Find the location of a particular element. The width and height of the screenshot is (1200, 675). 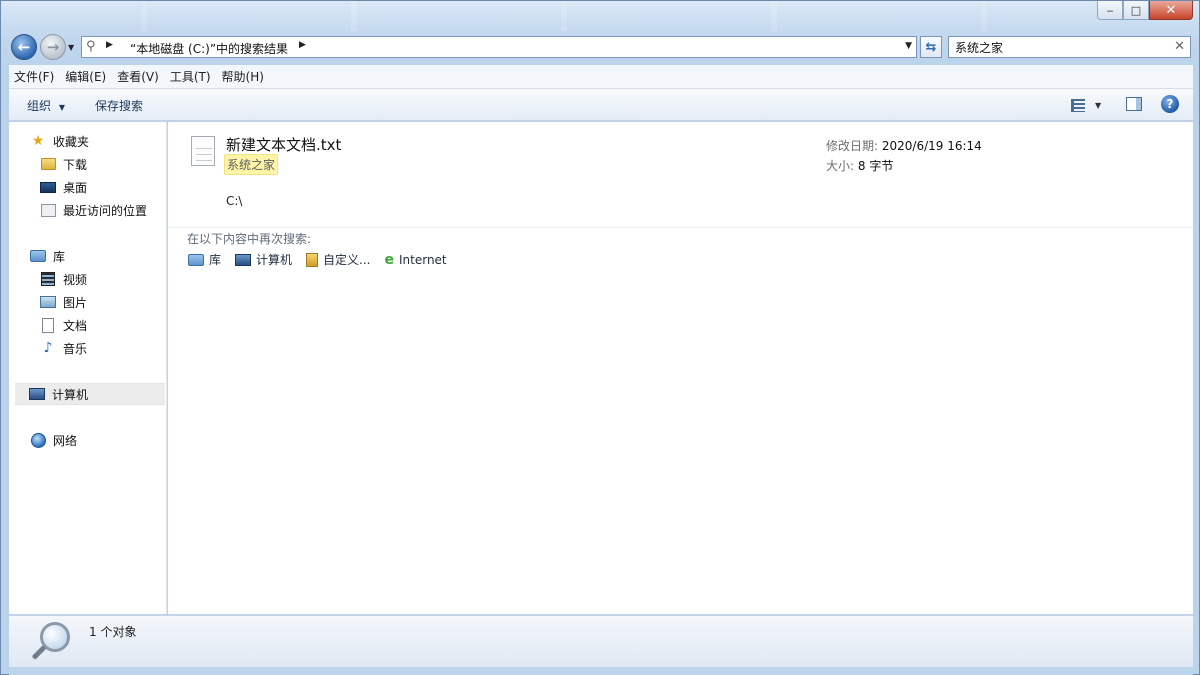

clear-search-icon: ✕ is located at coordinates (1179, 46).